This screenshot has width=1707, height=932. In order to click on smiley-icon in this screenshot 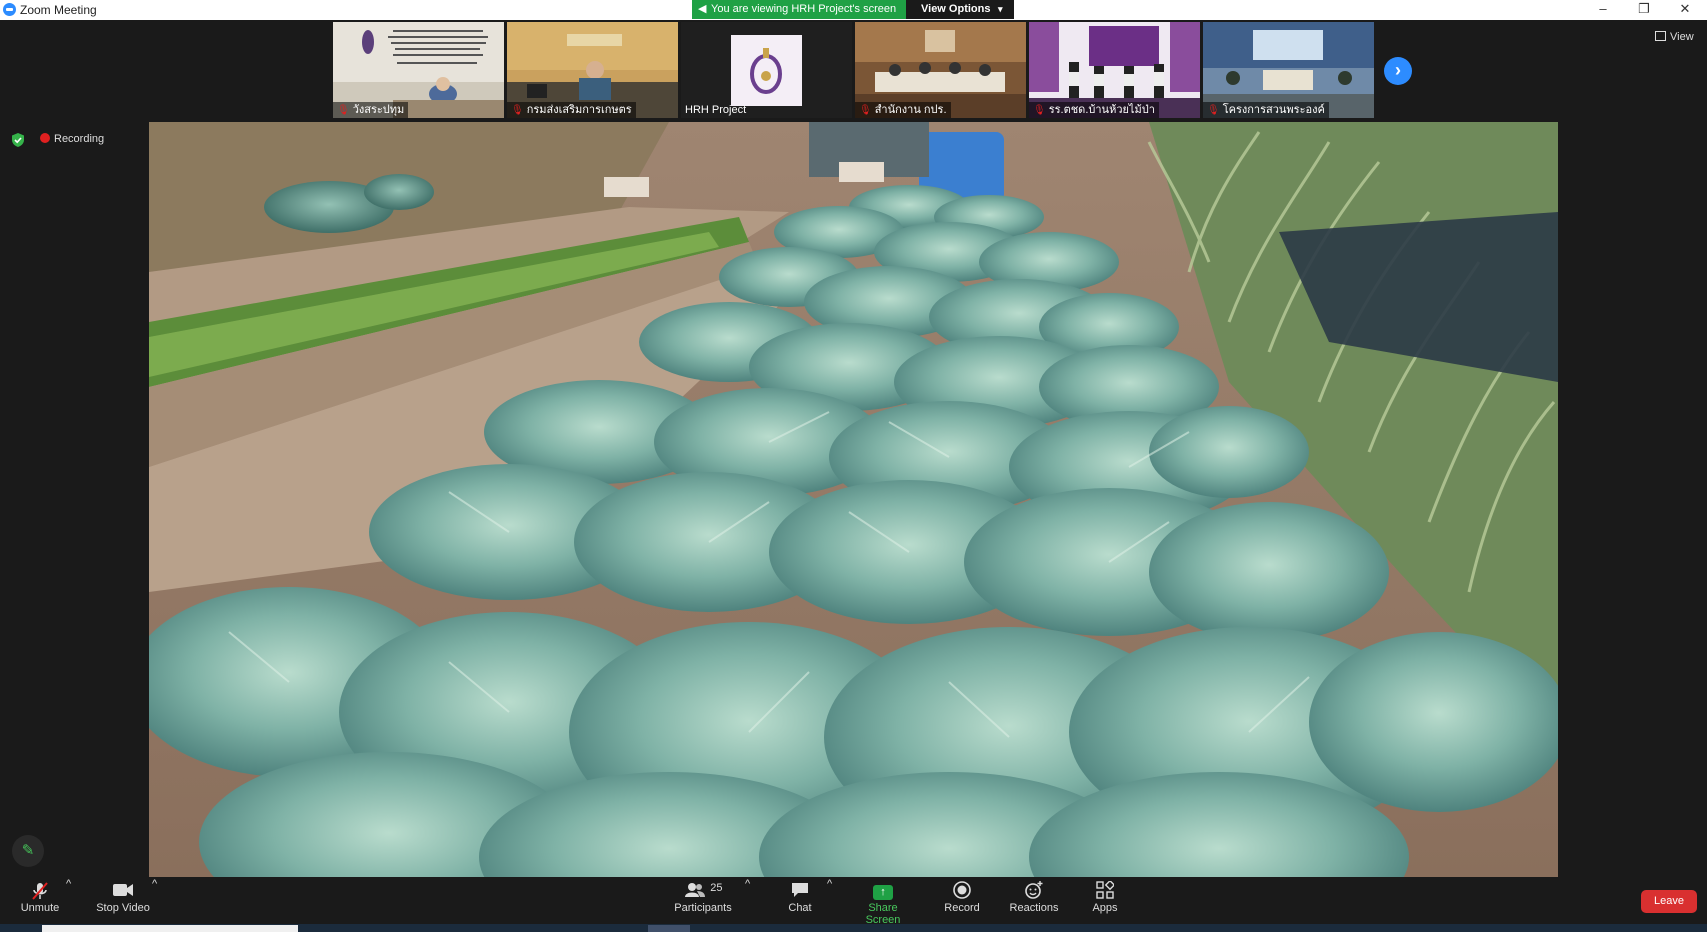, I will do `click(1034, 890)`.